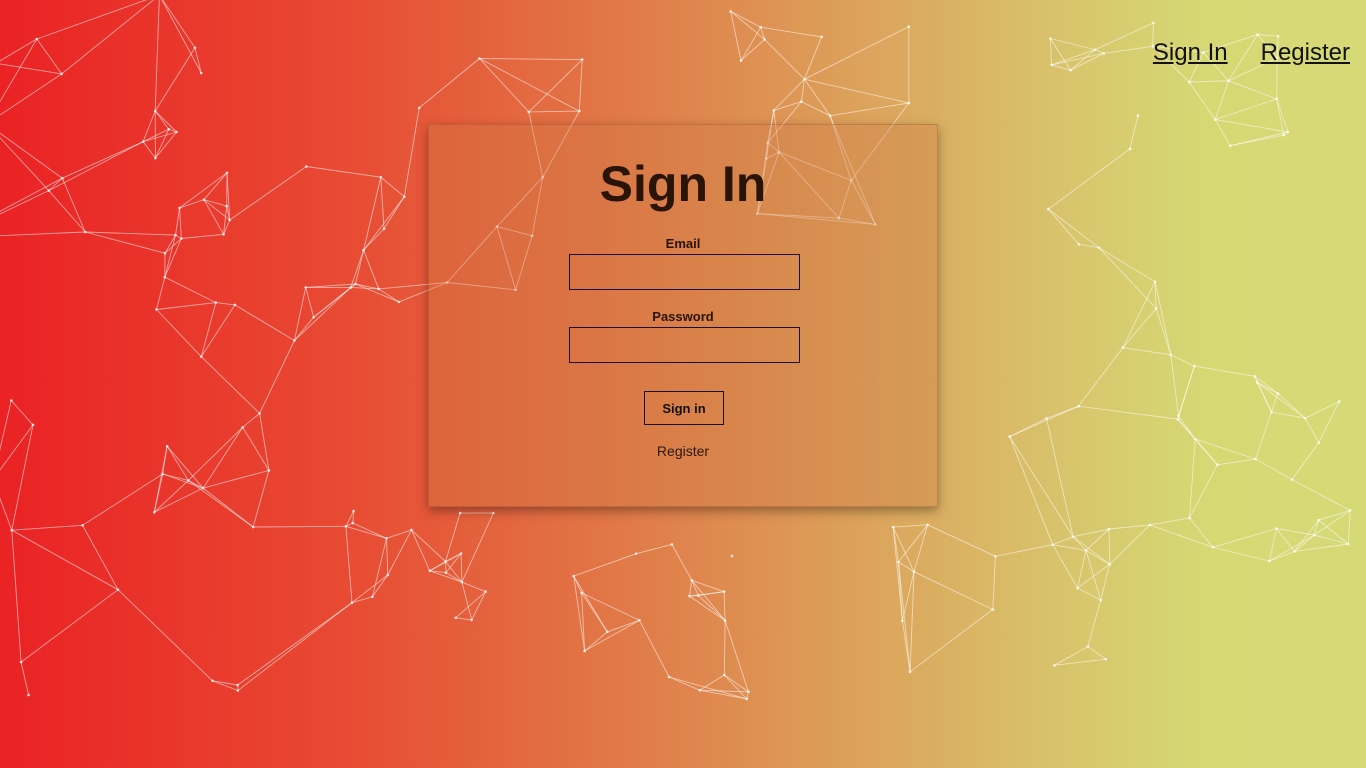  What do you see at coordinates (683, 451) in the screenshot?
I see `register-link: Register` at bounding box center [683, 451].